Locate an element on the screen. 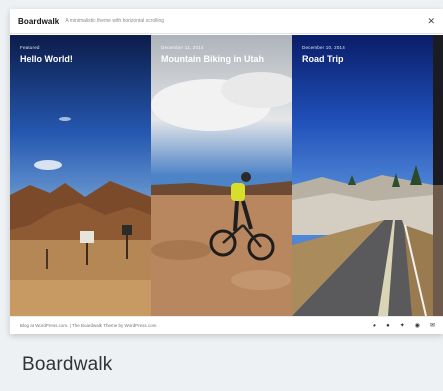 This screenshot has height=391, width=443. social-links: ◕ ● ✦ ◉ ✉ is located at coordinates (403, 326).